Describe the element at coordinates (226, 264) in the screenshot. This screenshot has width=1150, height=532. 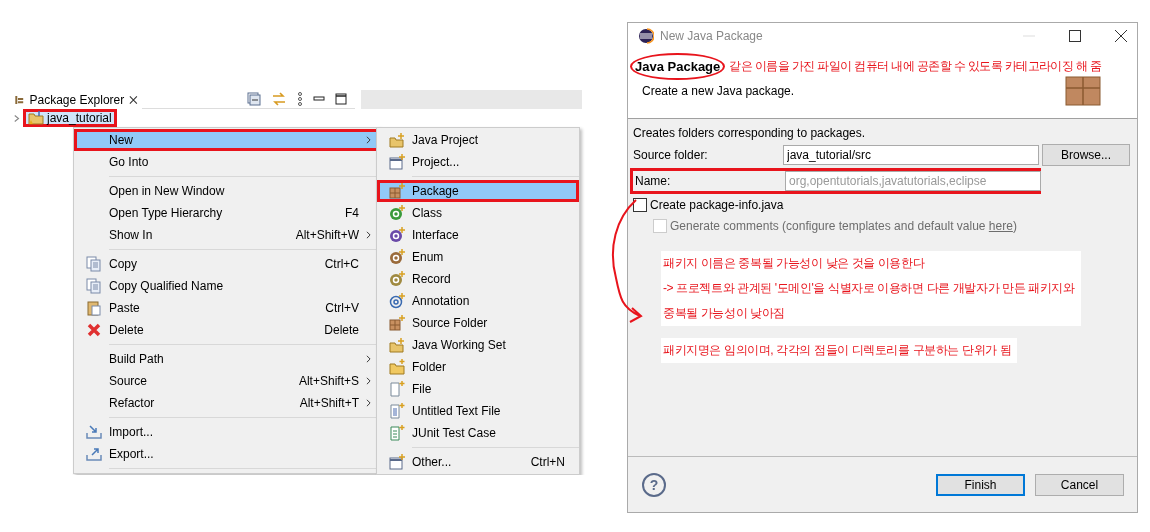
I see `menu-item: Copy Ctrl+C` at that location.